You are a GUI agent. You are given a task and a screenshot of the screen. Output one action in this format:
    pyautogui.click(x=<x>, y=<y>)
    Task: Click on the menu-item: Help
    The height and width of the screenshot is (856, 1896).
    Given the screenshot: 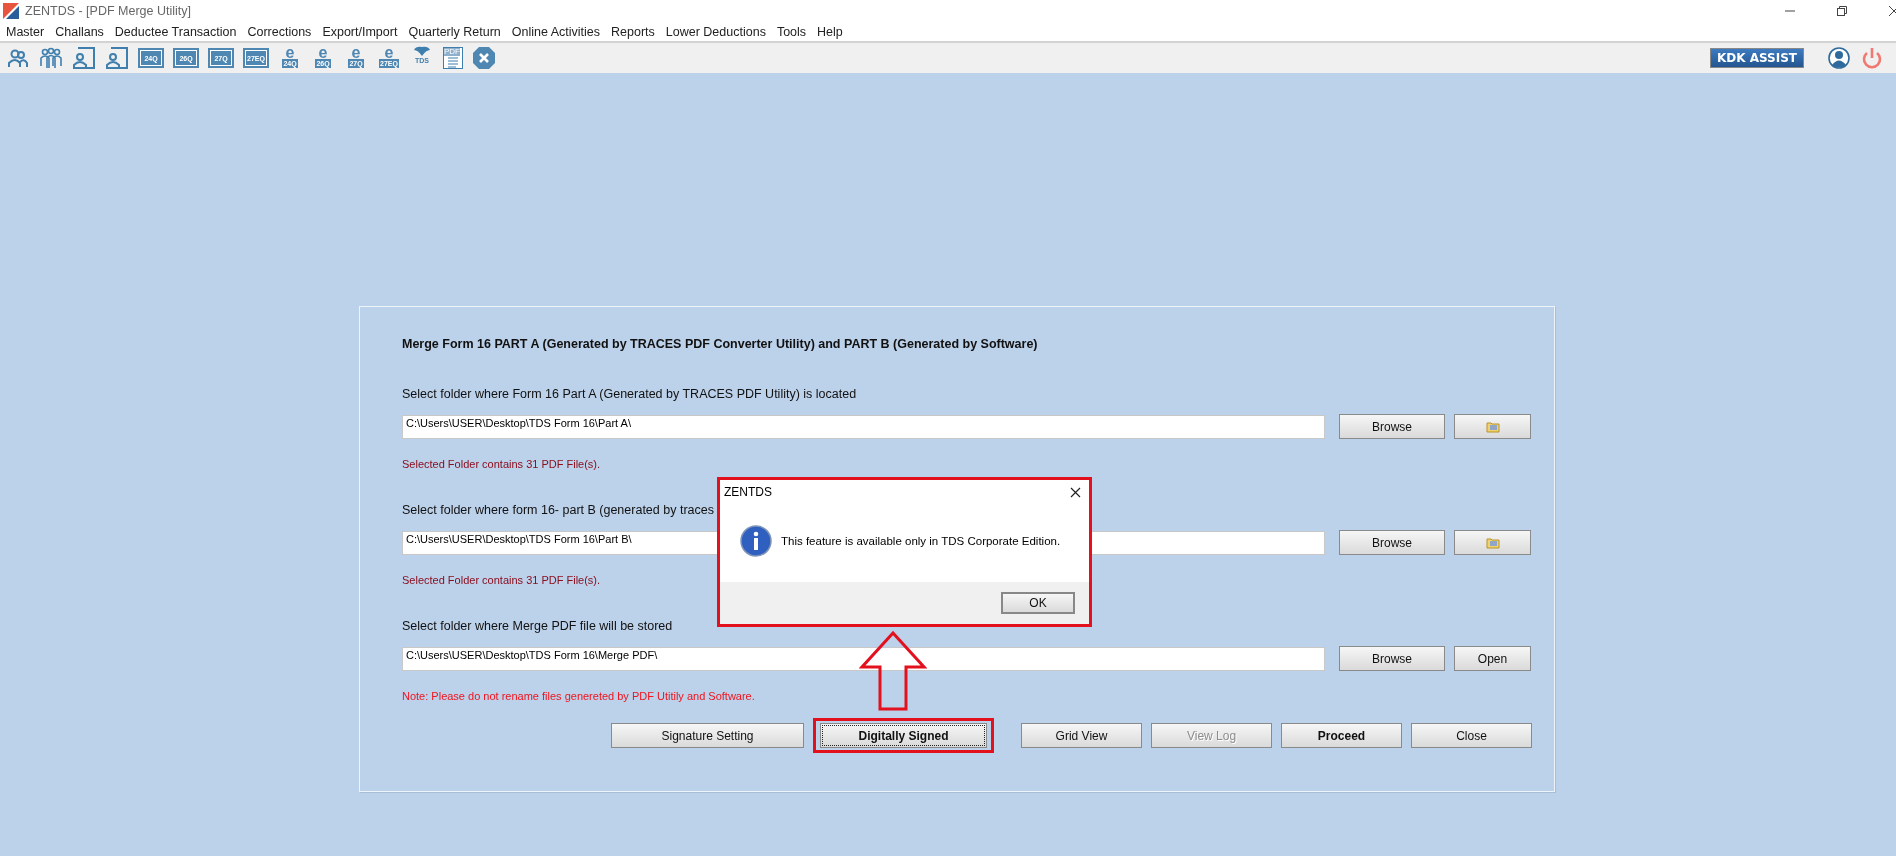 What is the action you would take?
    pyautogui.click(x=830, y=31)
    